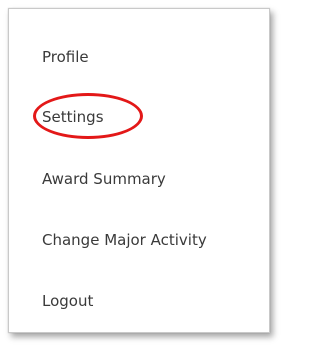 This screenshot has height=356, width=320. What do you see at coordinates (67, 301) in the screenshot?
I see `menu-item-logout: Logout` at bounding box center [67, 301].